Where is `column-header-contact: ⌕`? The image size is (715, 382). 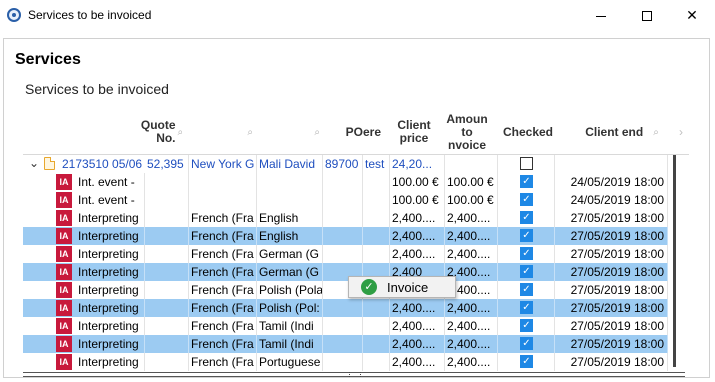
column-header-contact: ⌕ is located at coordinates (287, 132).